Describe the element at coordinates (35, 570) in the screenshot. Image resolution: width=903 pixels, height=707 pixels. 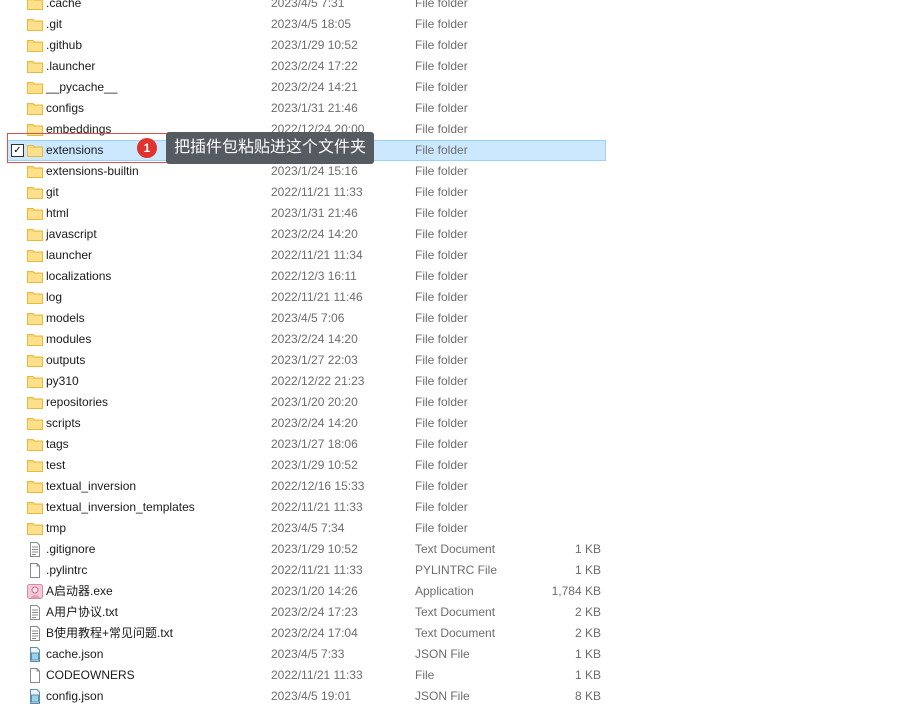
I see `blank-file-icon` at that location.